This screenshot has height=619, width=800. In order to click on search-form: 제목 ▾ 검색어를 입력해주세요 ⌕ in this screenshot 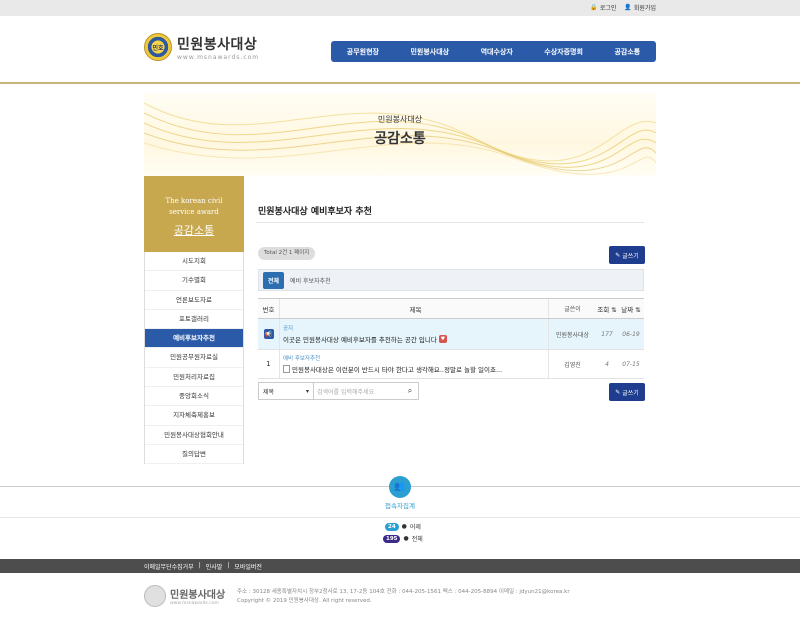, I will do `click(338, 391)`.